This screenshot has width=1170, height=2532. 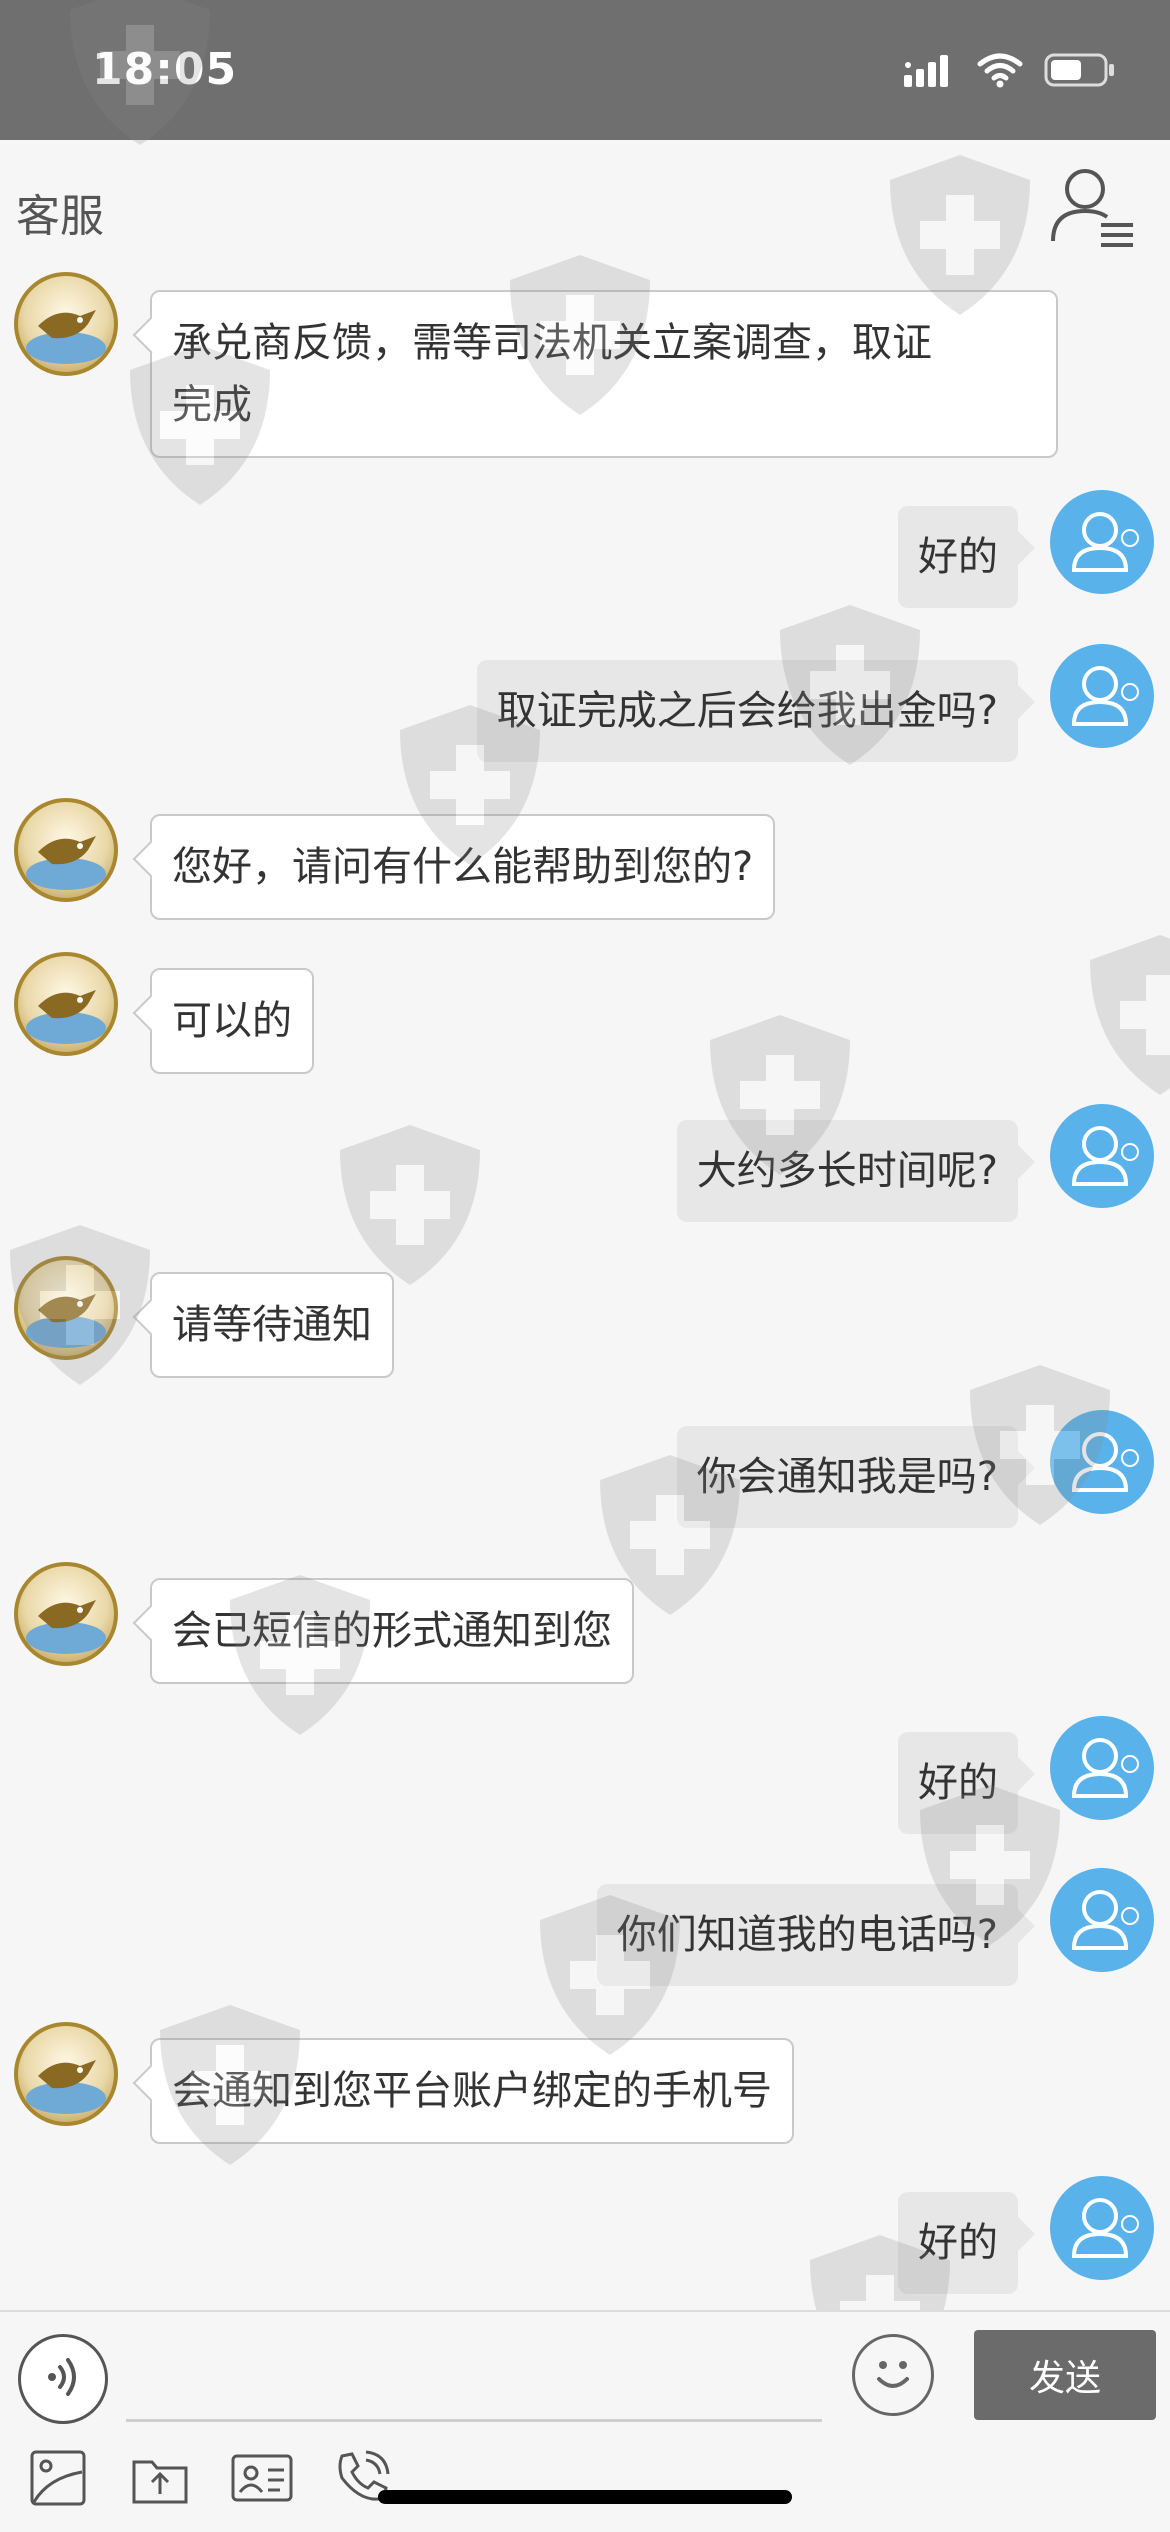 I want to click on message-bubble: 承兑商反馈，需等司法机关立案调查，取证 完成, so click(x=604, y=374).